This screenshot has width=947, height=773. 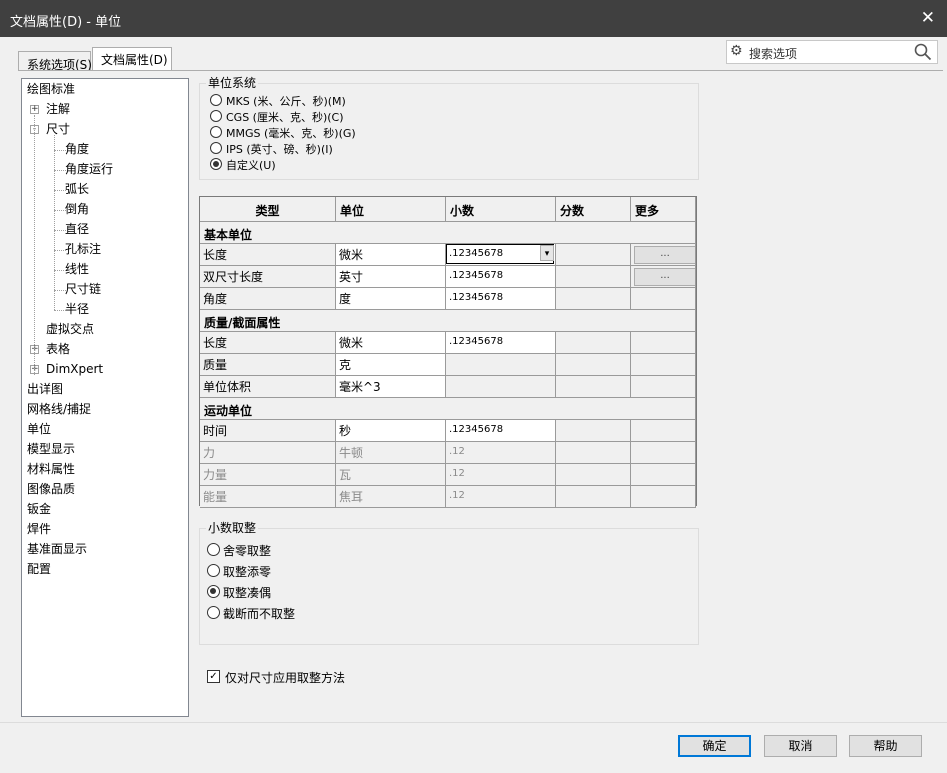 I want to click on radio-label: 自定义(U), so click(x=251, y=165).